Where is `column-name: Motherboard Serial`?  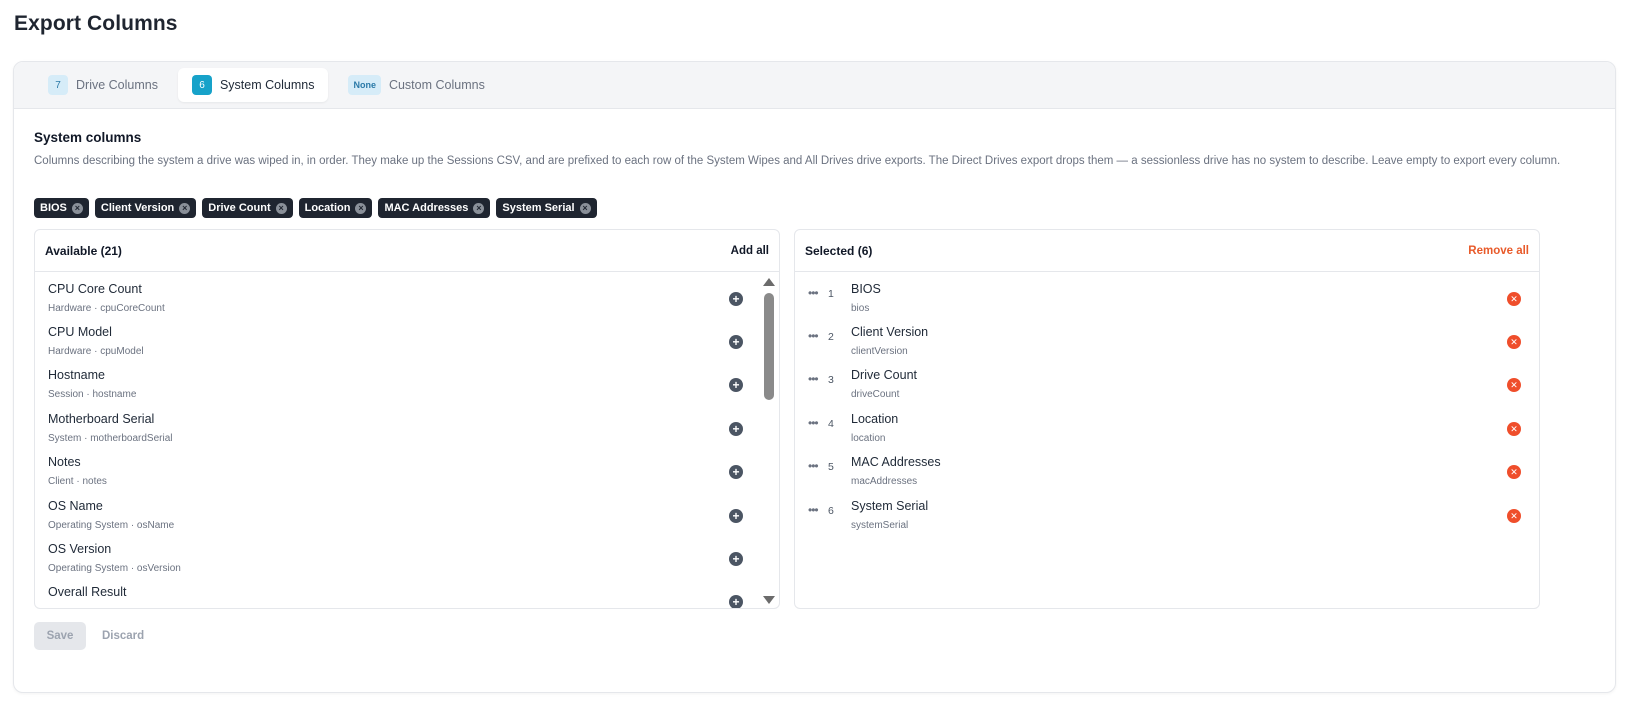 column-name: Motherboard Serial is located at coordinates (101, 419).